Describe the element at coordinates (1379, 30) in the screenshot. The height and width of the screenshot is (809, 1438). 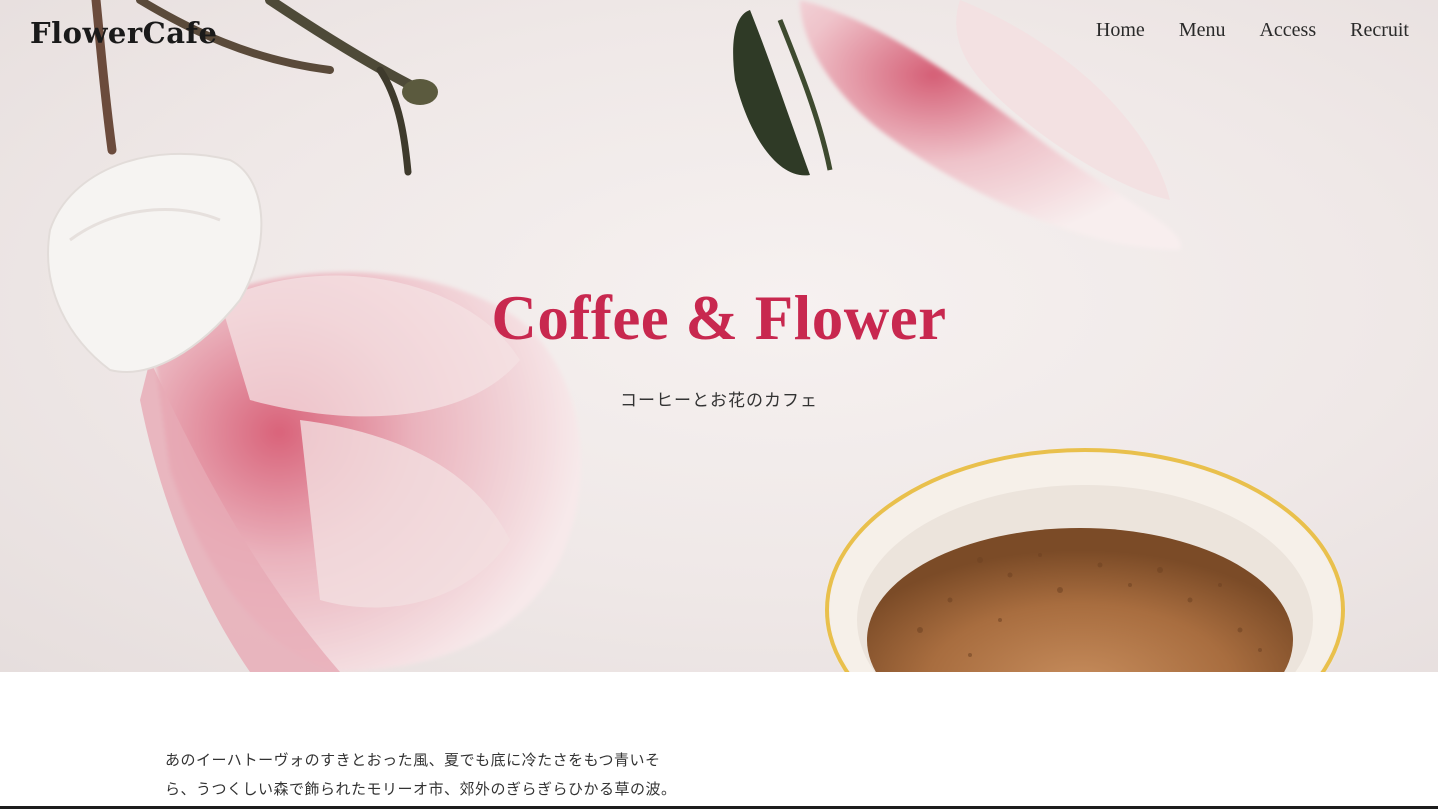
I see `nav-recruit-link: Recruit` at that location.